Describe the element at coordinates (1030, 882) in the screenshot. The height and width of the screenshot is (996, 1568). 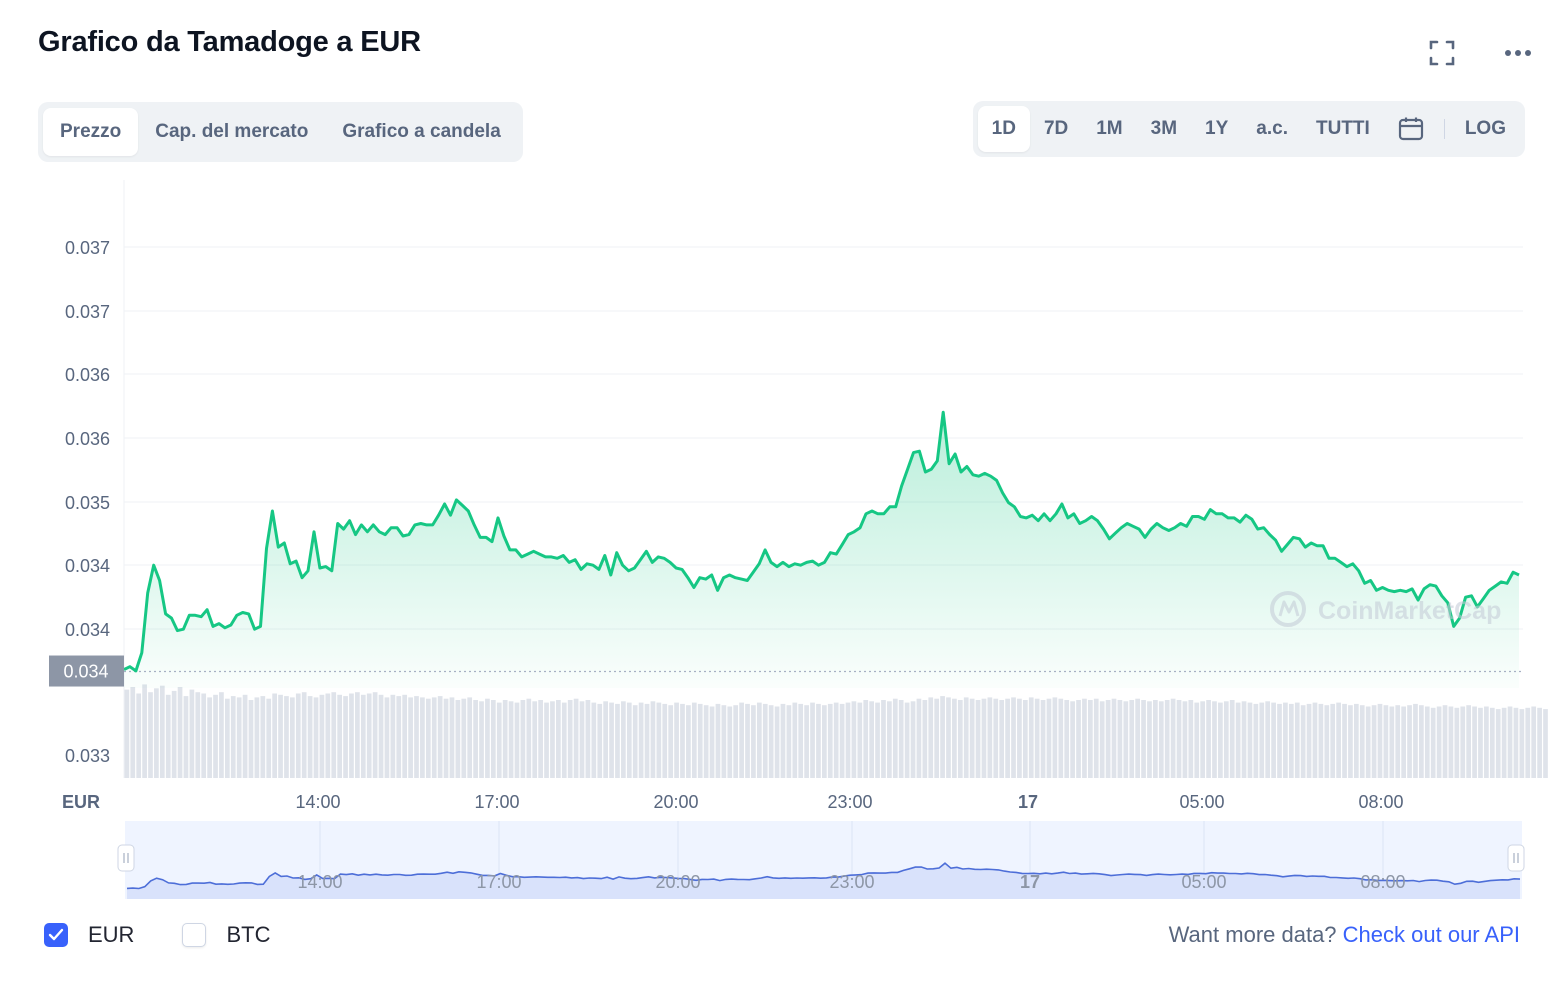
I see `navigator-tick-label: 17` at that location.